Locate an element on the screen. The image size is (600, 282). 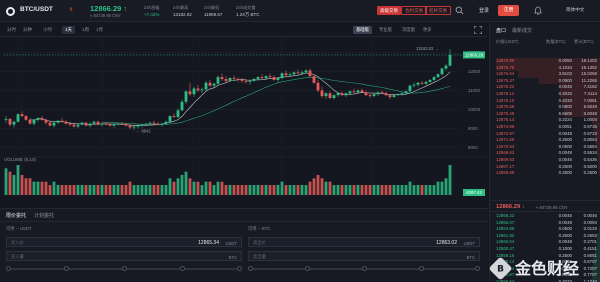
ask-price: 12867.17 is located at coordinates (505, 166).